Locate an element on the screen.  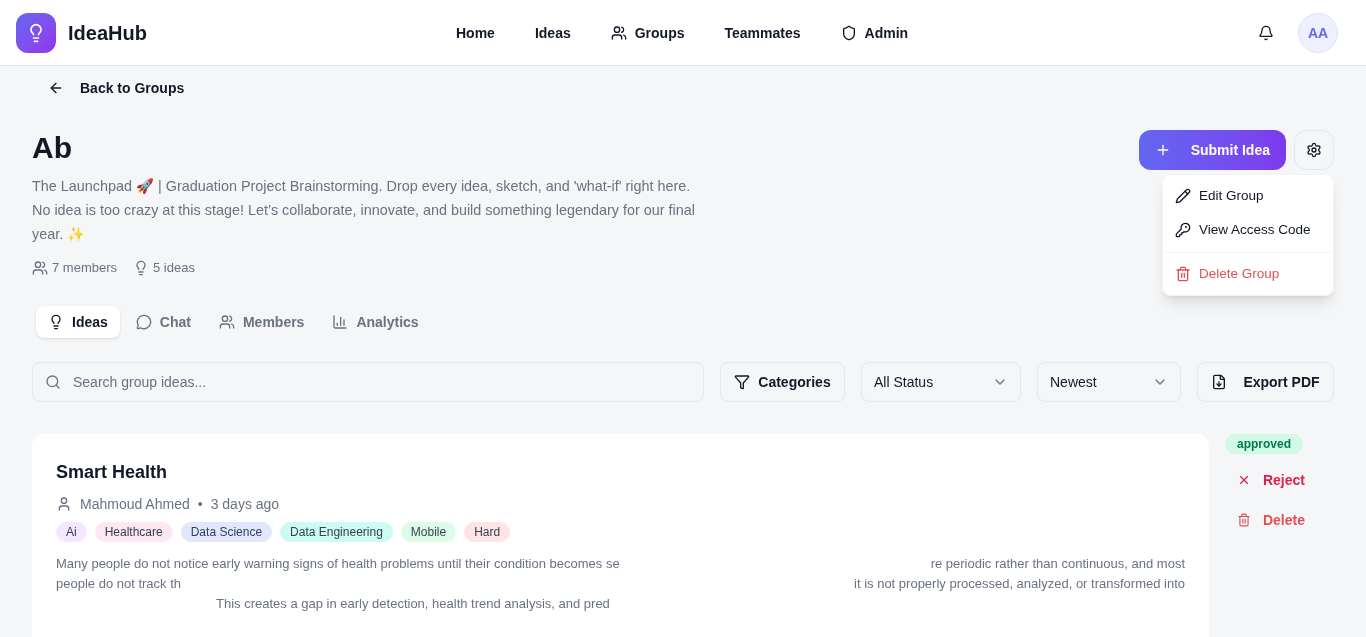
action-button: Delete is located at coordinates (1271, 519).